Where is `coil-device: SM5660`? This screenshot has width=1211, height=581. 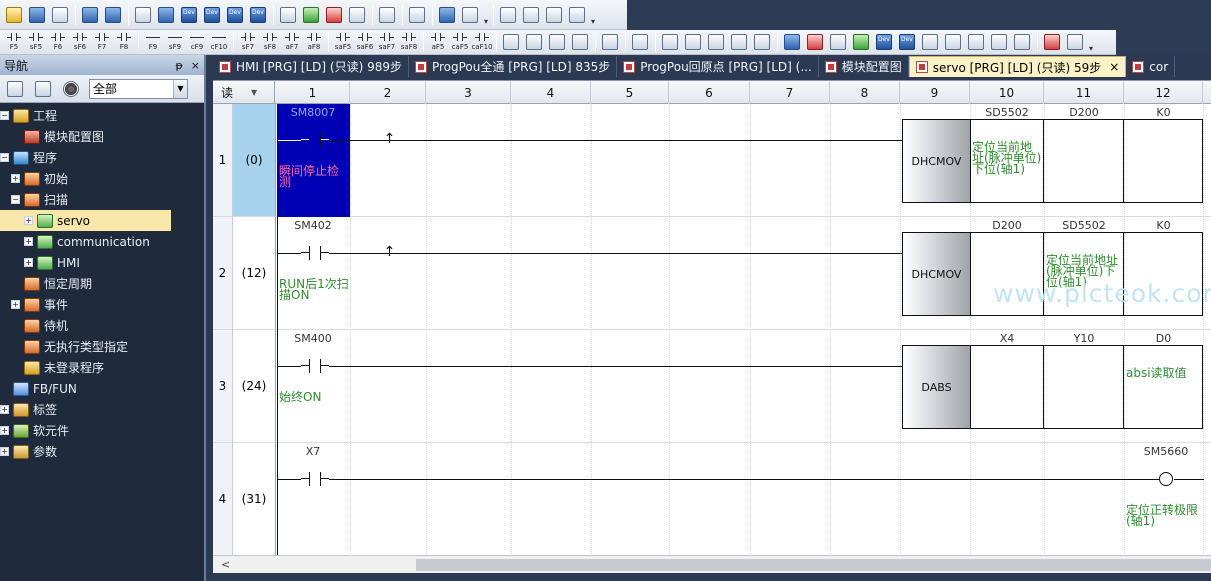
coil-device: SM5660 is located at coordinates (1166, 451).